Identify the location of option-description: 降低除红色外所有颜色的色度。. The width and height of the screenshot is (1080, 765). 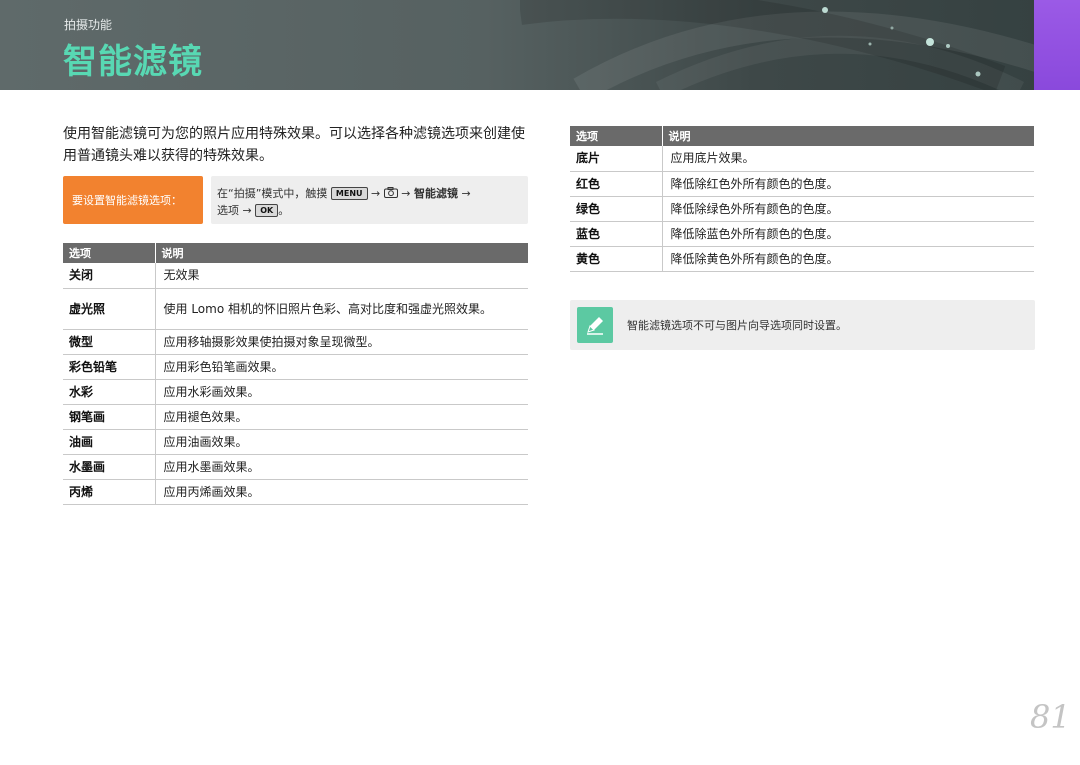
(847, 184).